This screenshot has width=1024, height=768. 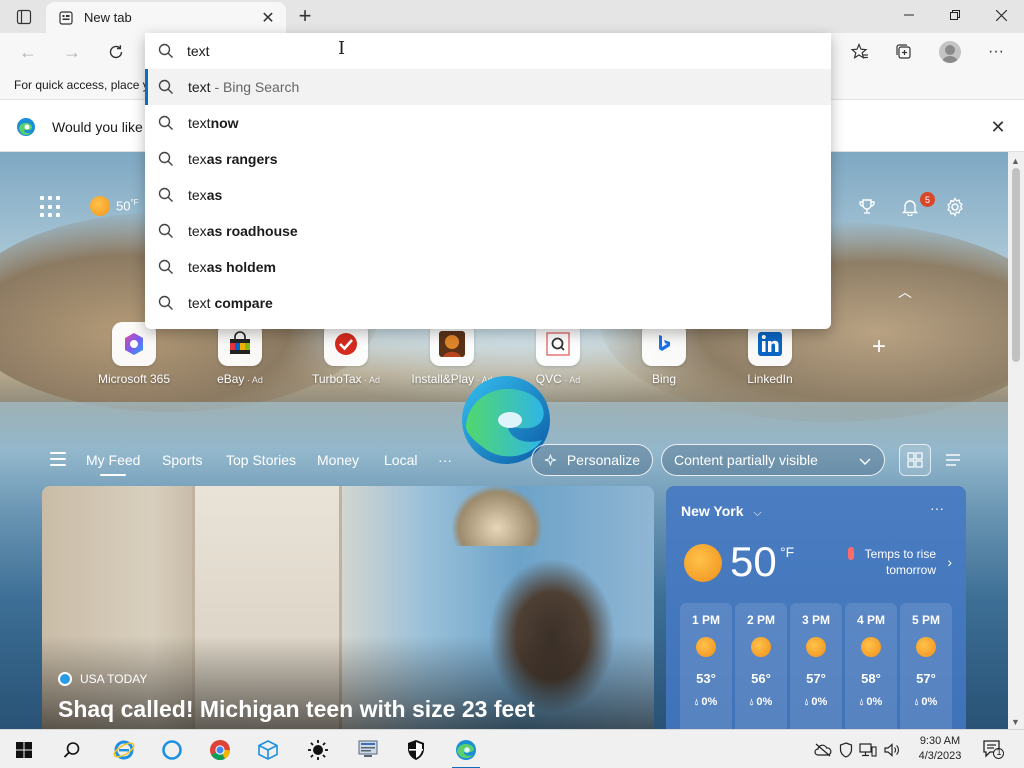 I want to click on new-tab-button: +, so click(x=305, y=15).